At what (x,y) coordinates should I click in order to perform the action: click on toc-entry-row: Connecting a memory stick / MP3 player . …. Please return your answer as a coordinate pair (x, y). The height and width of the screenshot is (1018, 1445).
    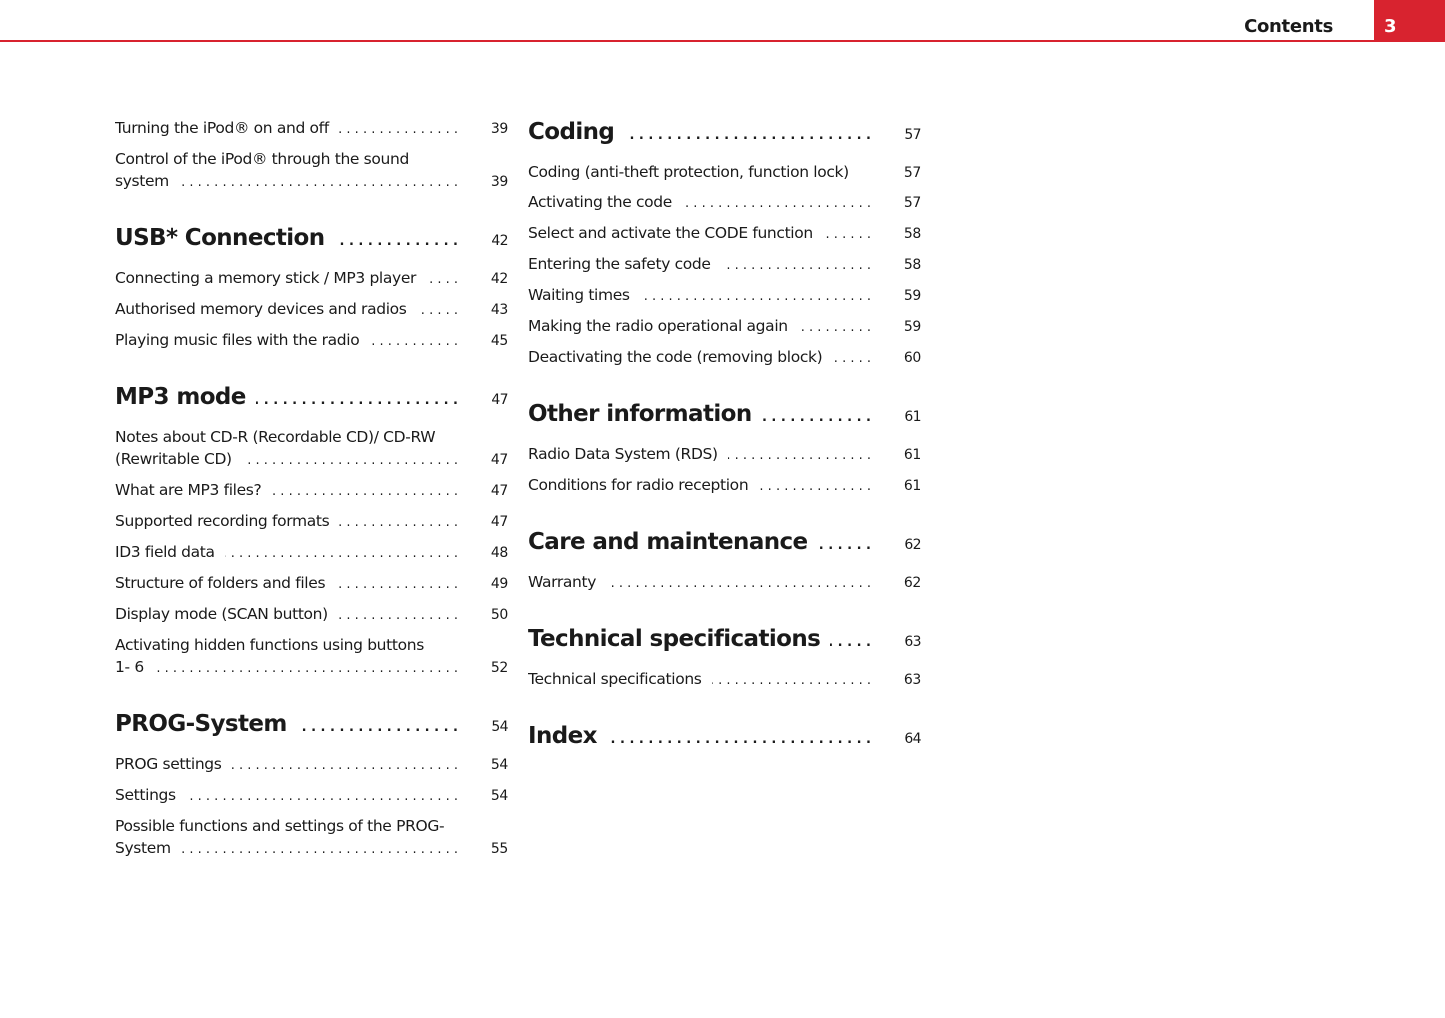
    Looking at the image, I should click on (311, 279).